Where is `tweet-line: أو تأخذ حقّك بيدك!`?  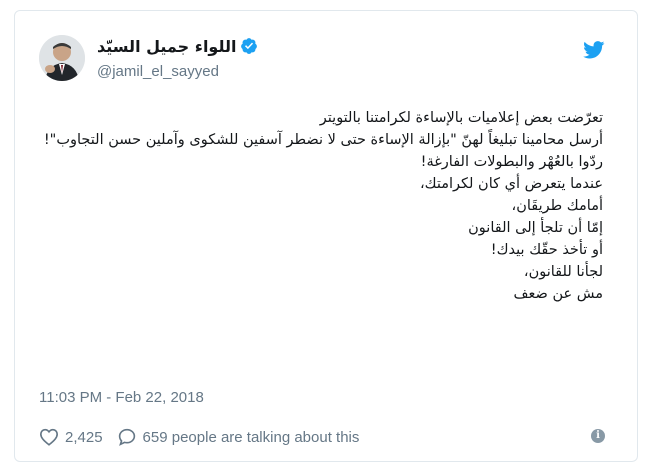 tweet-line: أو تأخذ حقّك بيدك! is located at coordinates (546, 250).